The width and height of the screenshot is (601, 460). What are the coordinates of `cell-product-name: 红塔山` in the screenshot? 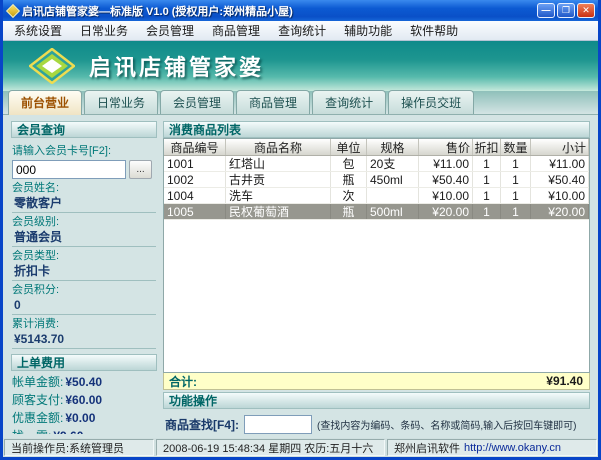 It's located at (278, 163).